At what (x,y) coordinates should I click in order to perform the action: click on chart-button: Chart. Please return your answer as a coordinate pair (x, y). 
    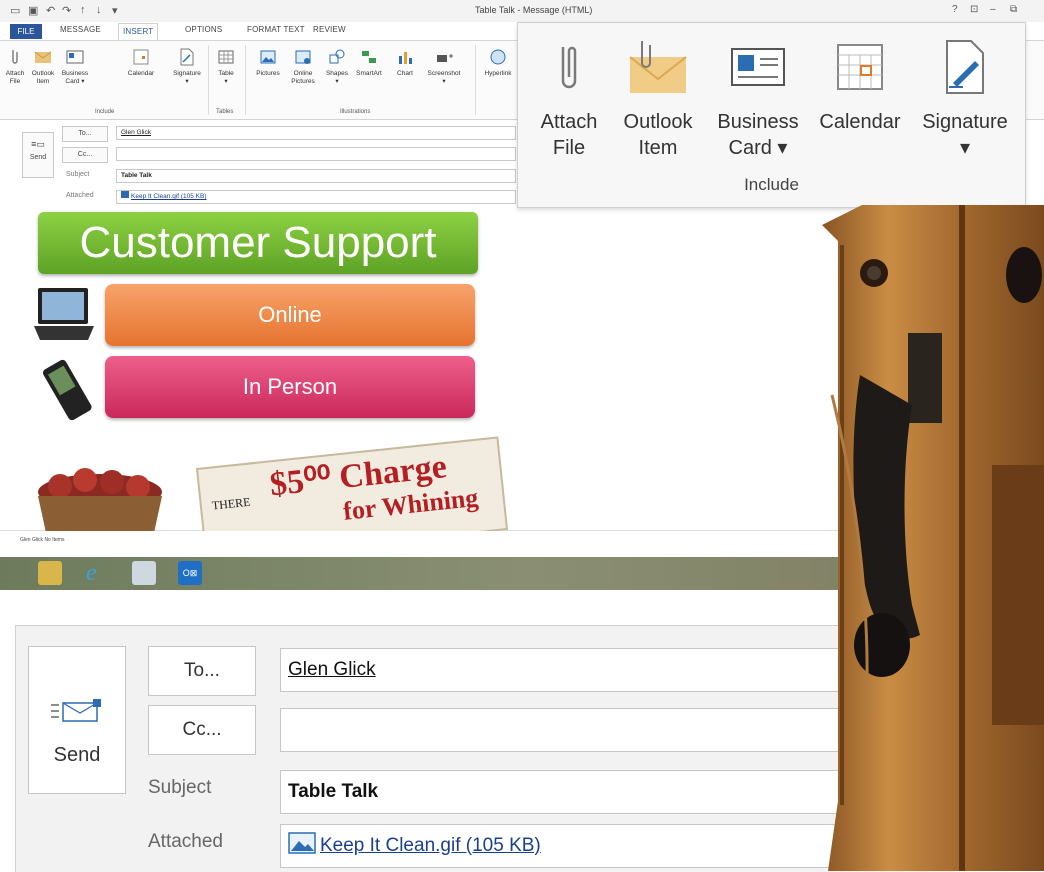
    Looking at the image, I should click on (405, 62).